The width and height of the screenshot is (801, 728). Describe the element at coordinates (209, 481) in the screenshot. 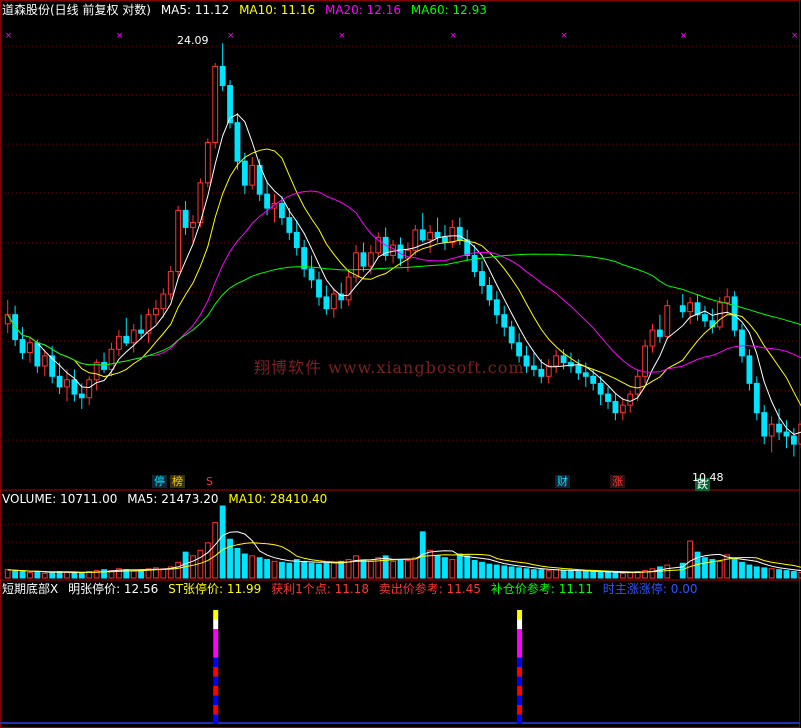

I see `badge-s: S` at that location.